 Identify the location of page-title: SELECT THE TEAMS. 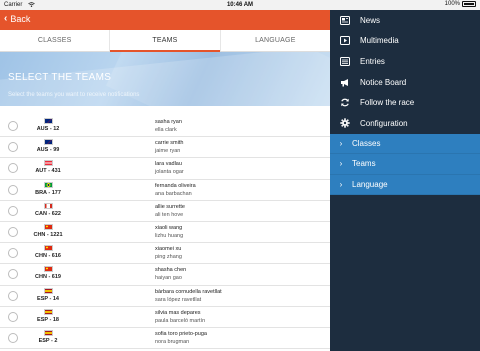
(60, 77).